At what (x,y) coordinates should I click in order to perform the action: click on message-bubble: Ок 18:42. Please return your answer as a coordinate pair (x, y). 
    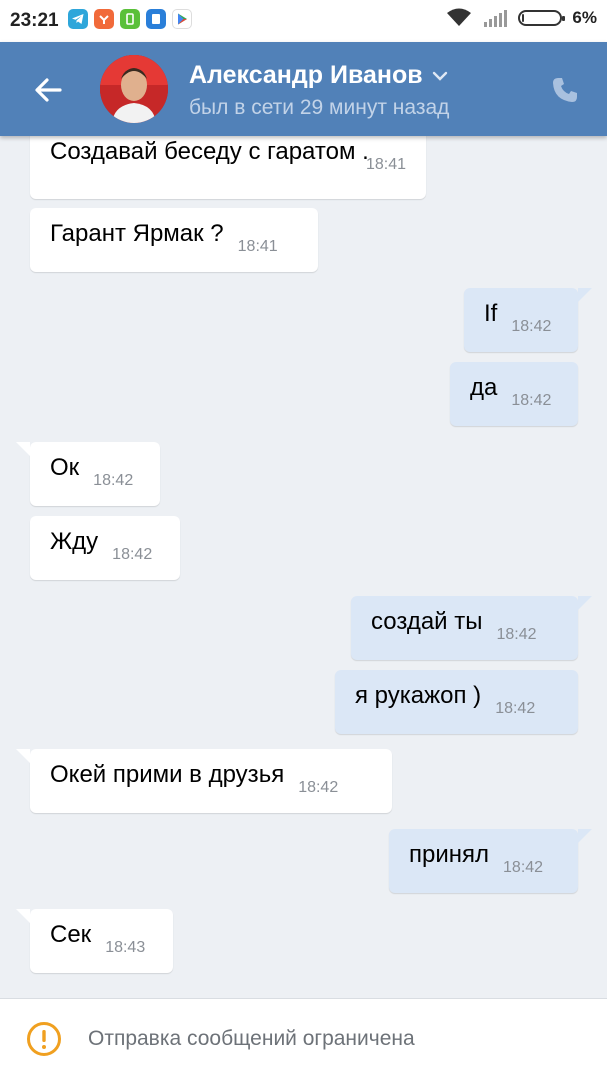
    Looking at the image, I should click on (88, 474).